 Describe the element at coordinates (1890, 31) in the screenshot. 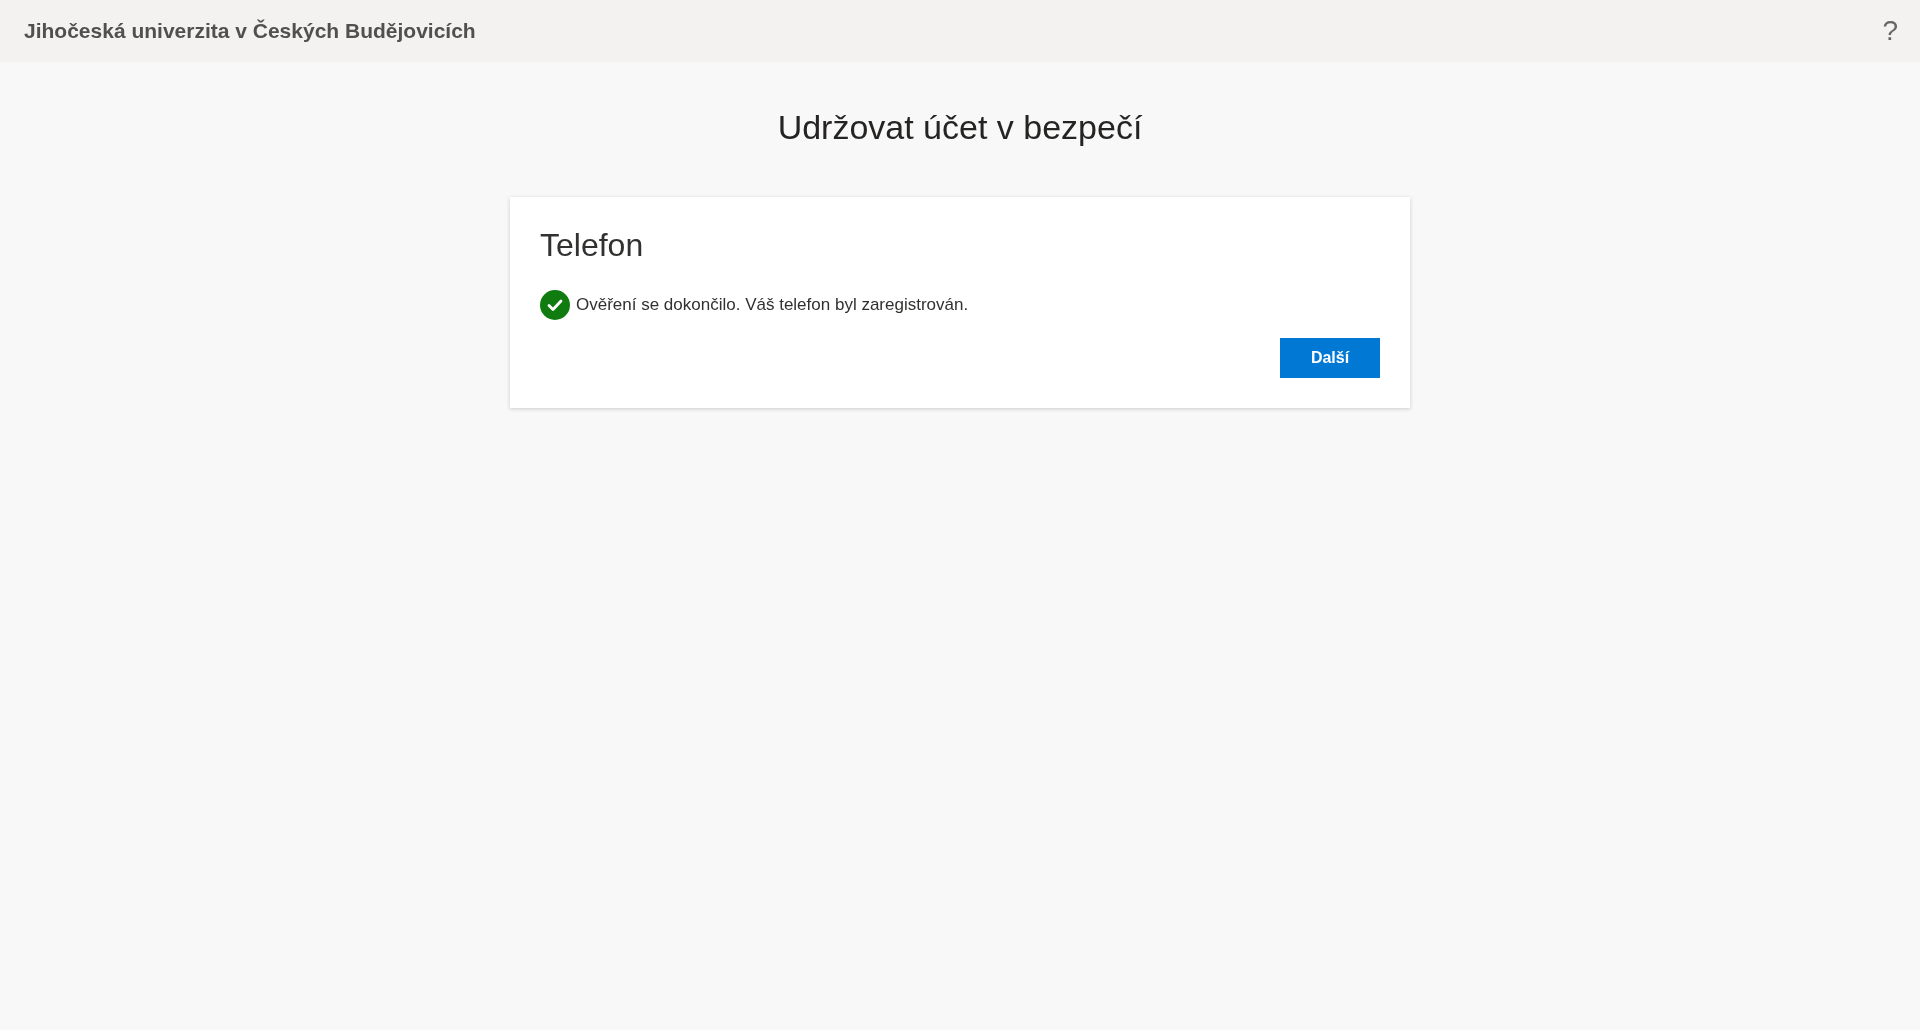

I see `help-link: ?` at that location.